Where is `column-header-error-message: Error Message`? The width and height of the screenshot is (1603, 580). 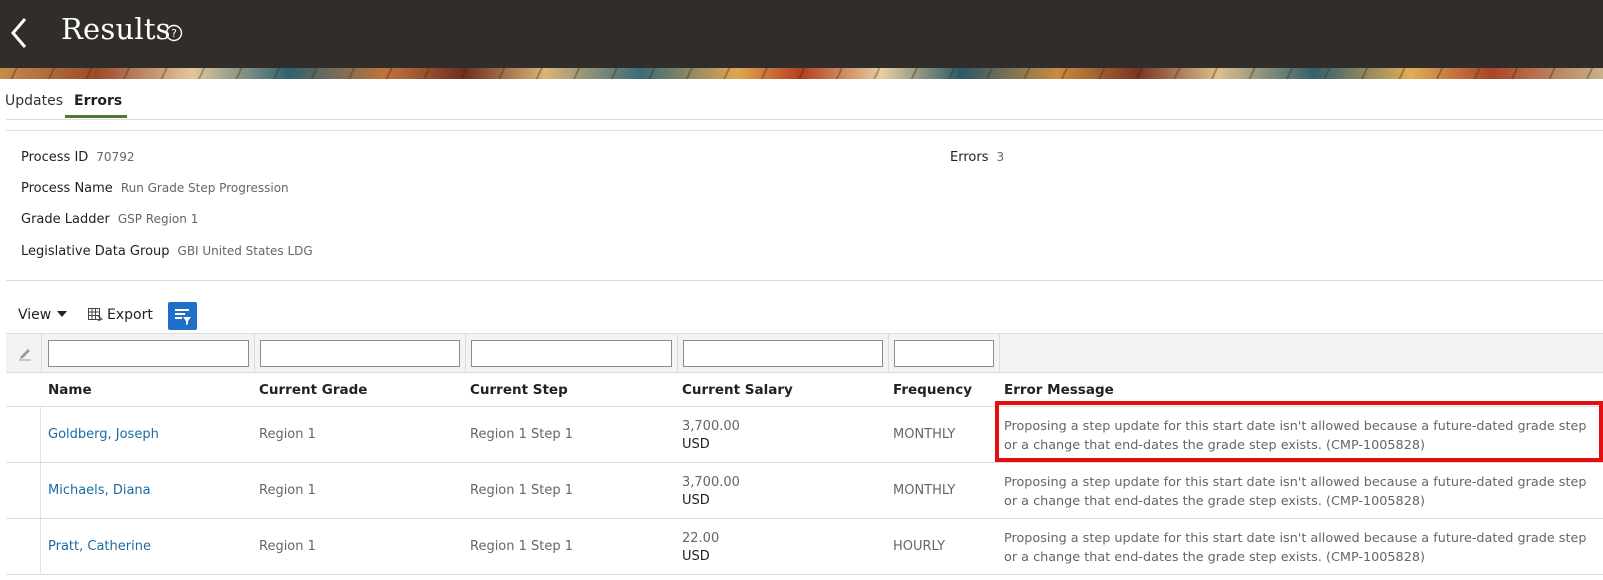 column-header-error-message: Error Message is located at coordinates (1059, 390).